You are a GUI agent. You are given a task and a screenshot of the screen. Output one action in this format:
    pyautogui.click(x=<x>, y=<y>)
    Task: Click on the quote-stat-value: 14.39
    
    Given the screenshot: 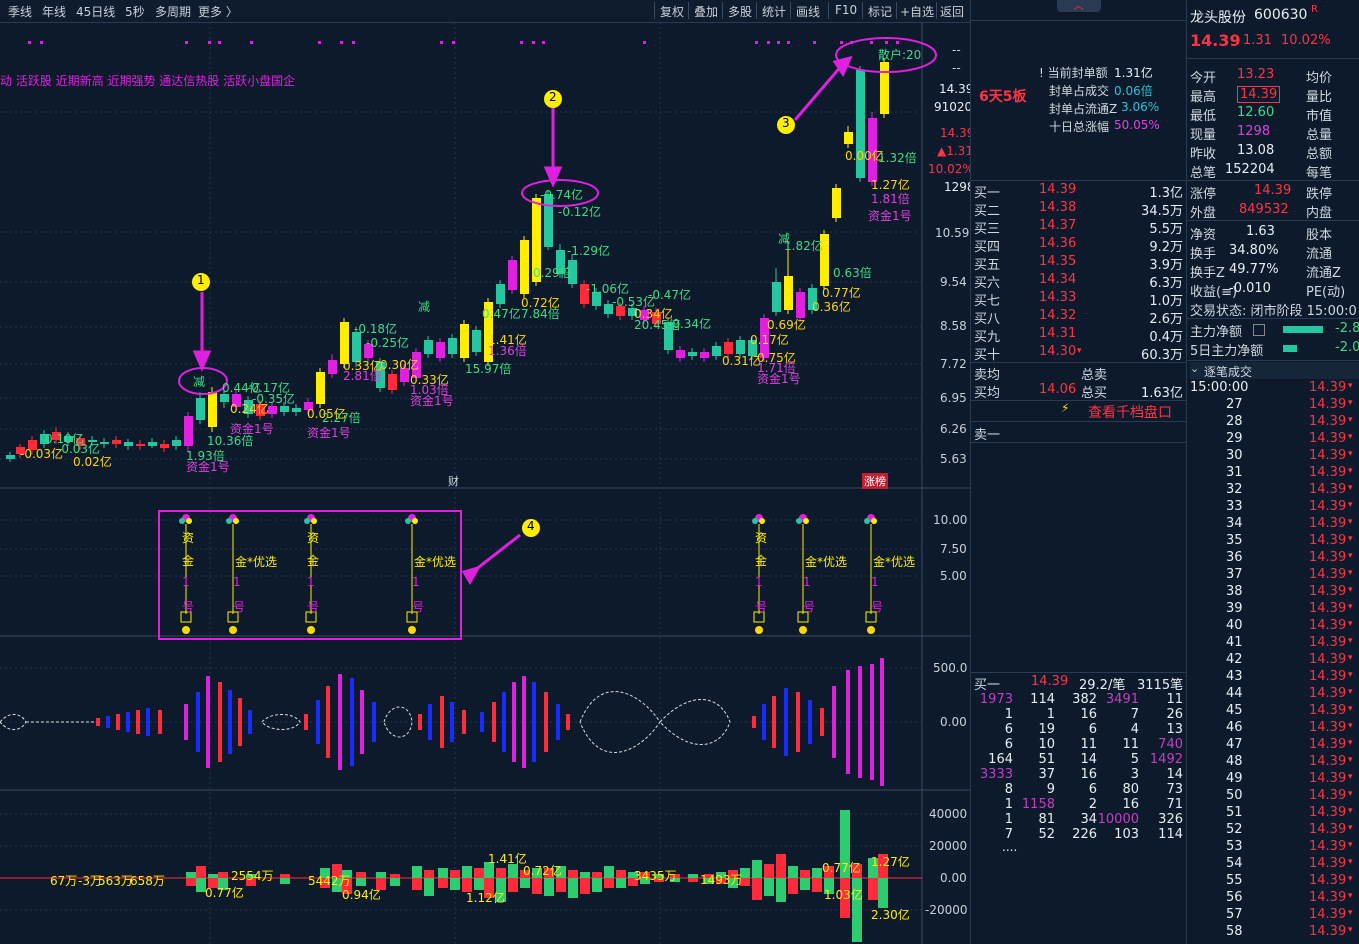 What is the action you would take?
    pyautogui.click(x=1259, y=94)
    